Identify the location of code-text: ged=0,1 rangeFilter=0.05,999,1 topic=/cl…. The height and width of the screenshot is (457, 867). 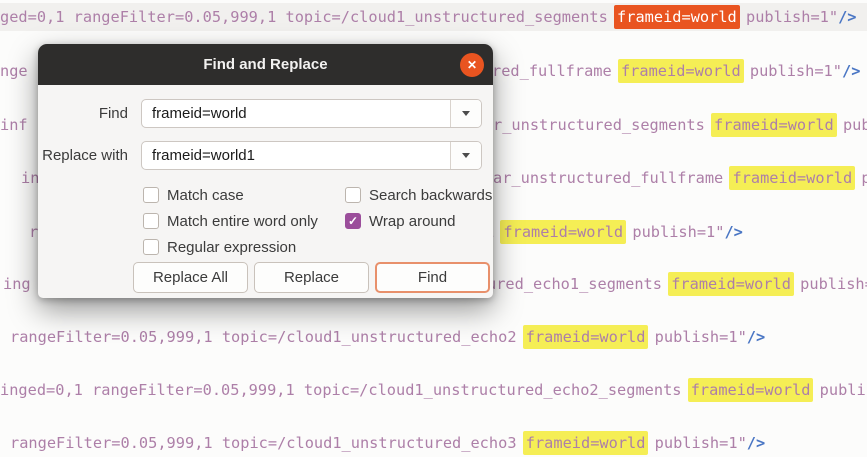
(309, 17).